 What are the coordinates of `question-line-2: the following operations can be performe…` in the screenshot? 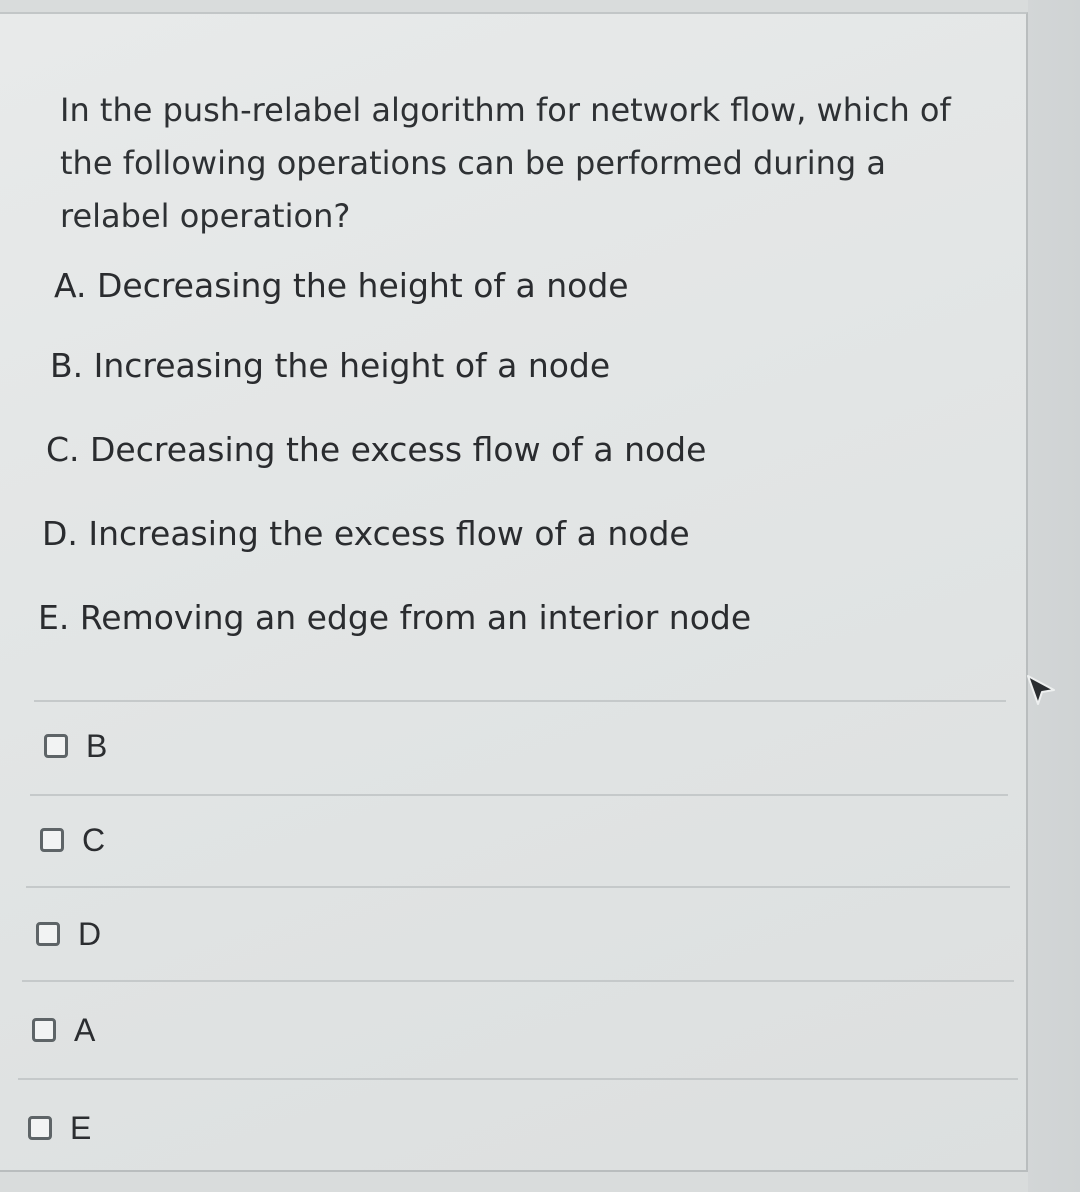 It's located at (473, 163).